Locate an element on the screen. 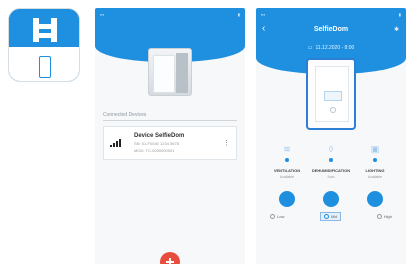 This screenshot has height=268, width=406. mode-label: DEHUMIDIFICATION is located at coordinates (331, 170).